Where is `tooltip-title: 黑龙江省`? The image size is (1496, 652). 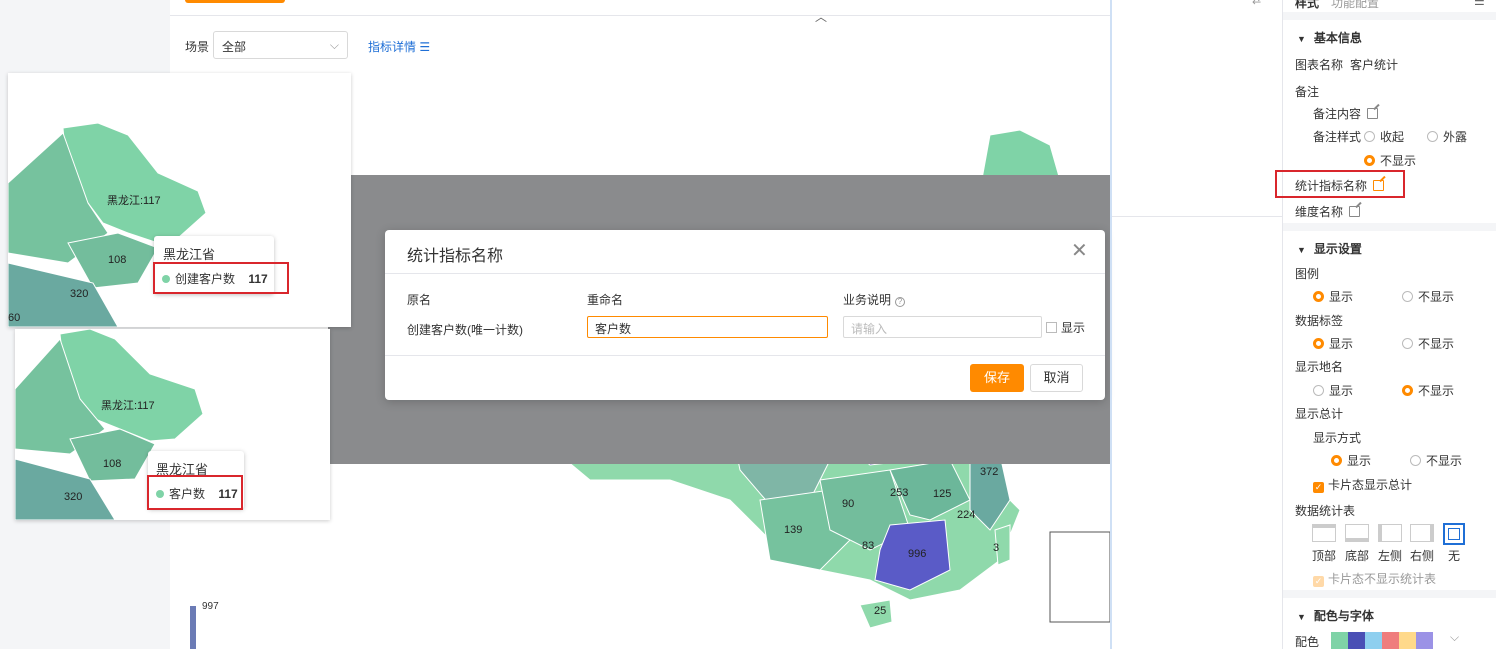 tooltip-title: 黑龙江省 is located at coordinates (189, 254).